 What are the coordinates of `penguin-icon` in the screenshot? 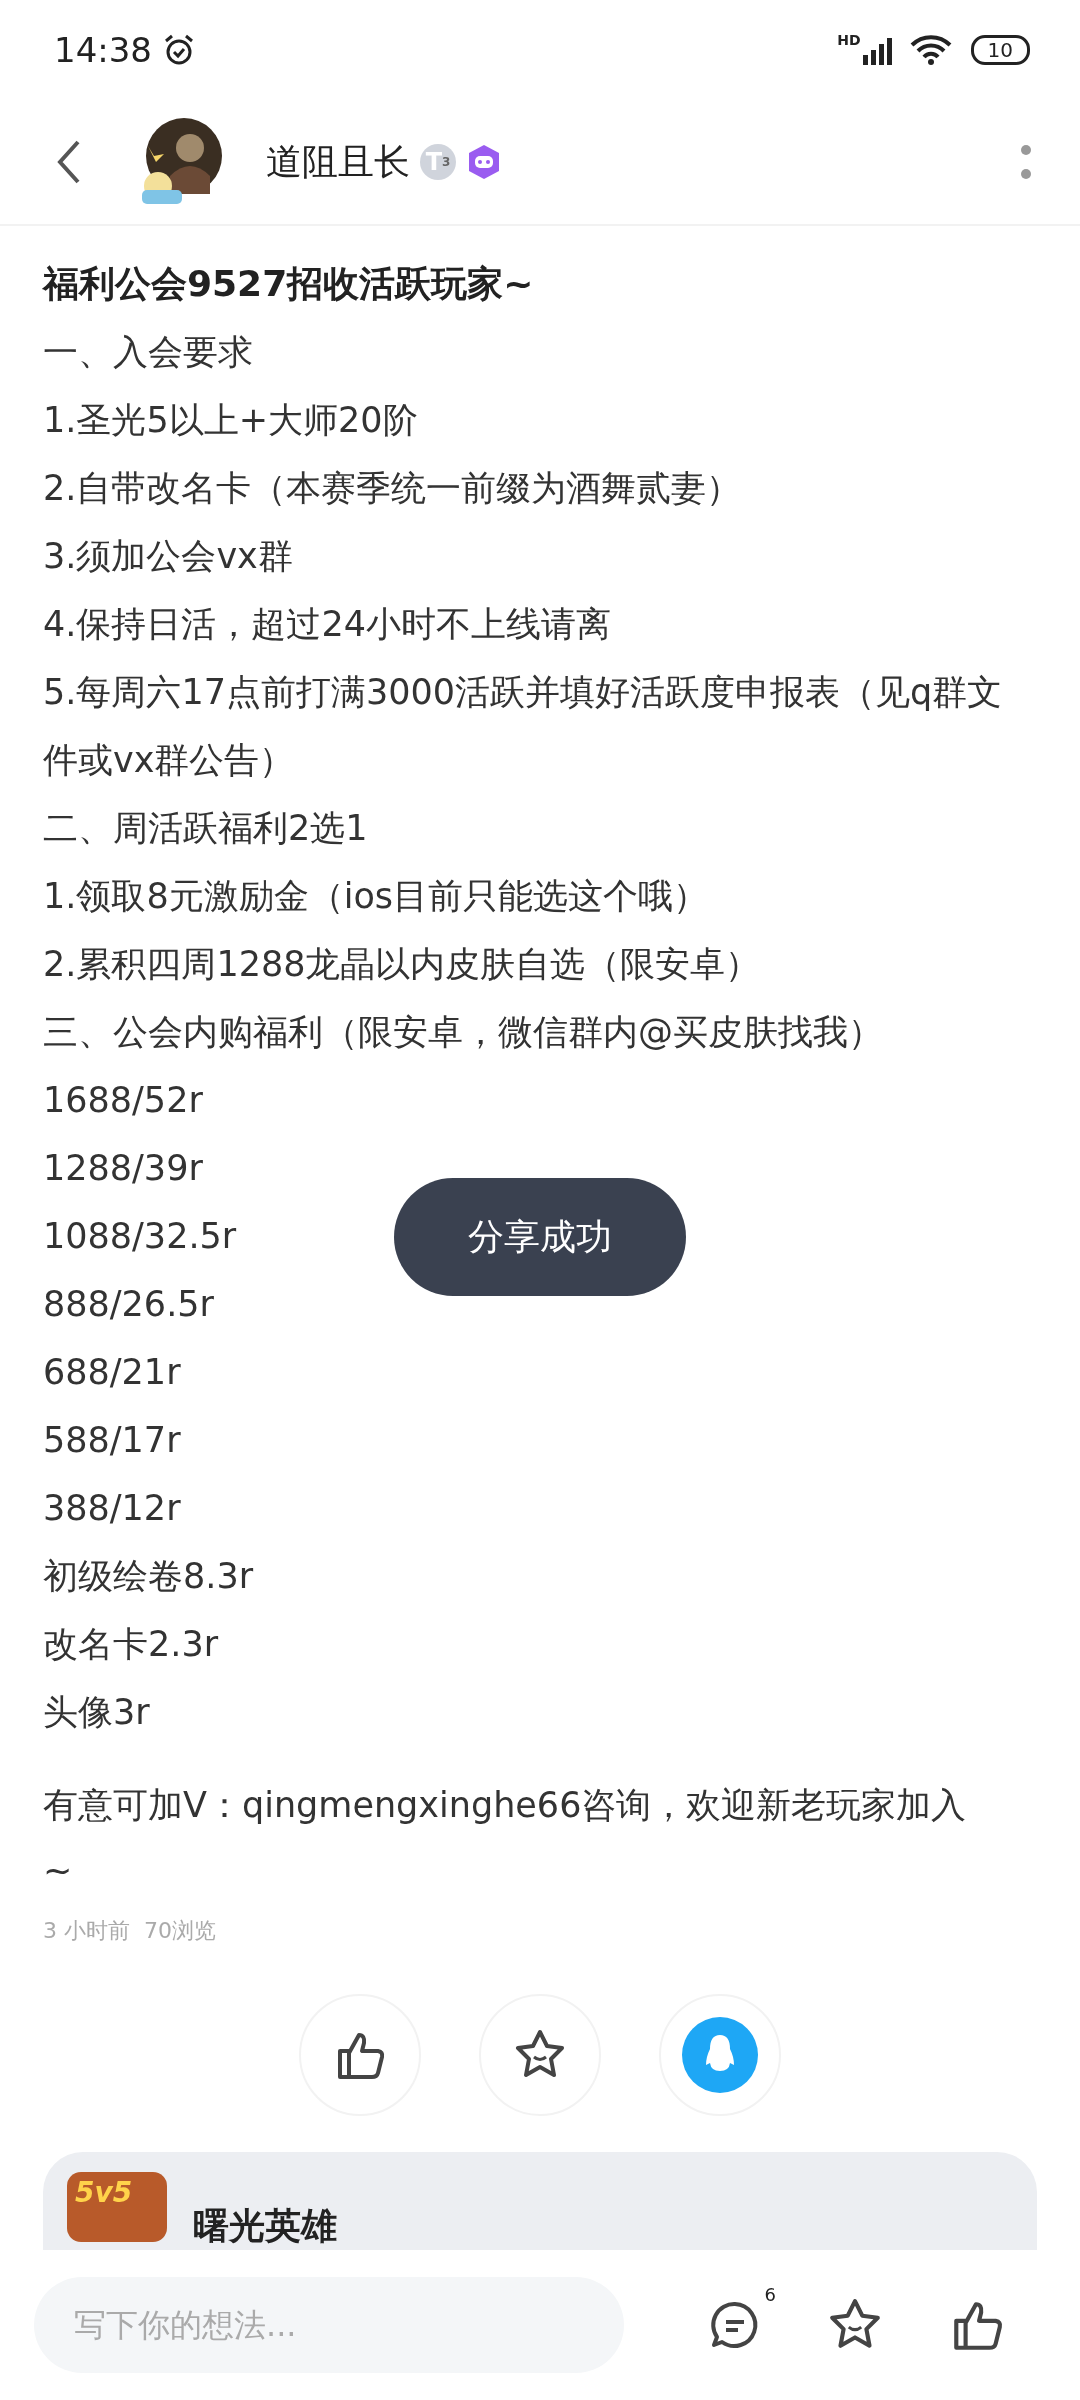 It's located at (720, 2055).